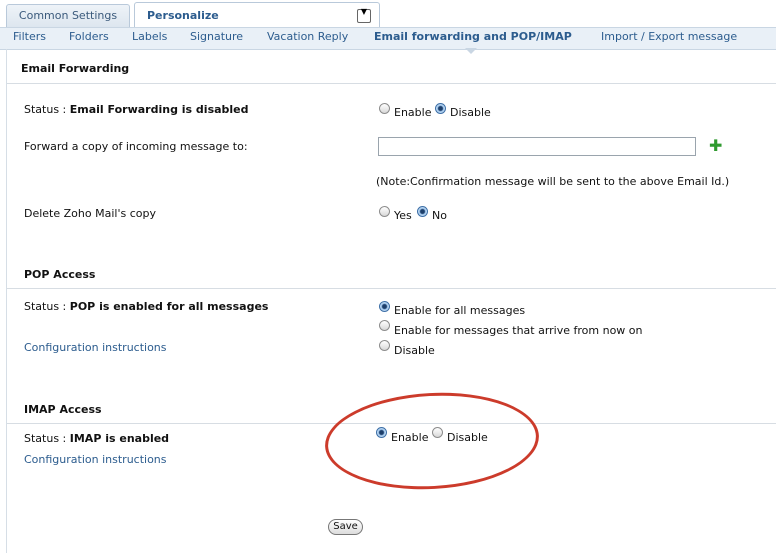 This screenshot has width=776, height=553. Describe the element at coordinates (60, 274) in the screenshot. I see `pop-access-heading: POP Access` at that location.